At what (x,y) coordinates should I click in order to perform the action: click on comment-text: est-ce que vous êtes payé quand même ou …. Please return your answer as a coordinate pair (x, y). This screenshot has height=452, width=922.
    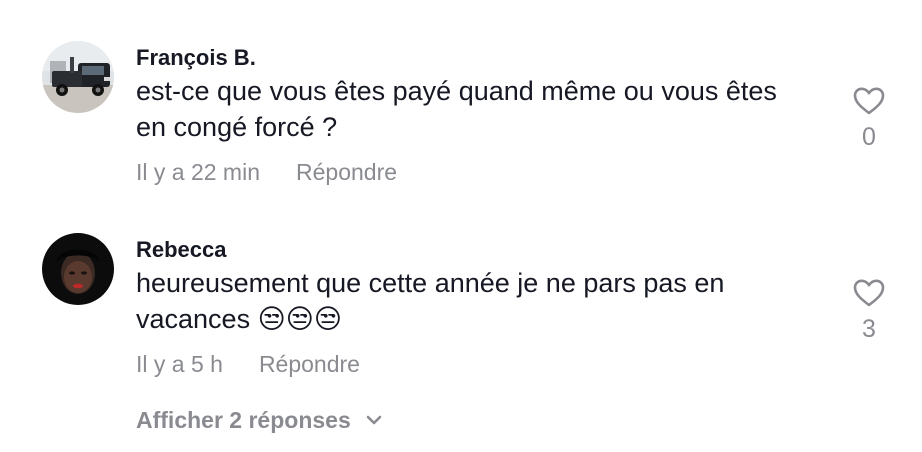
    Looking at the image, I should click on (466, 109).